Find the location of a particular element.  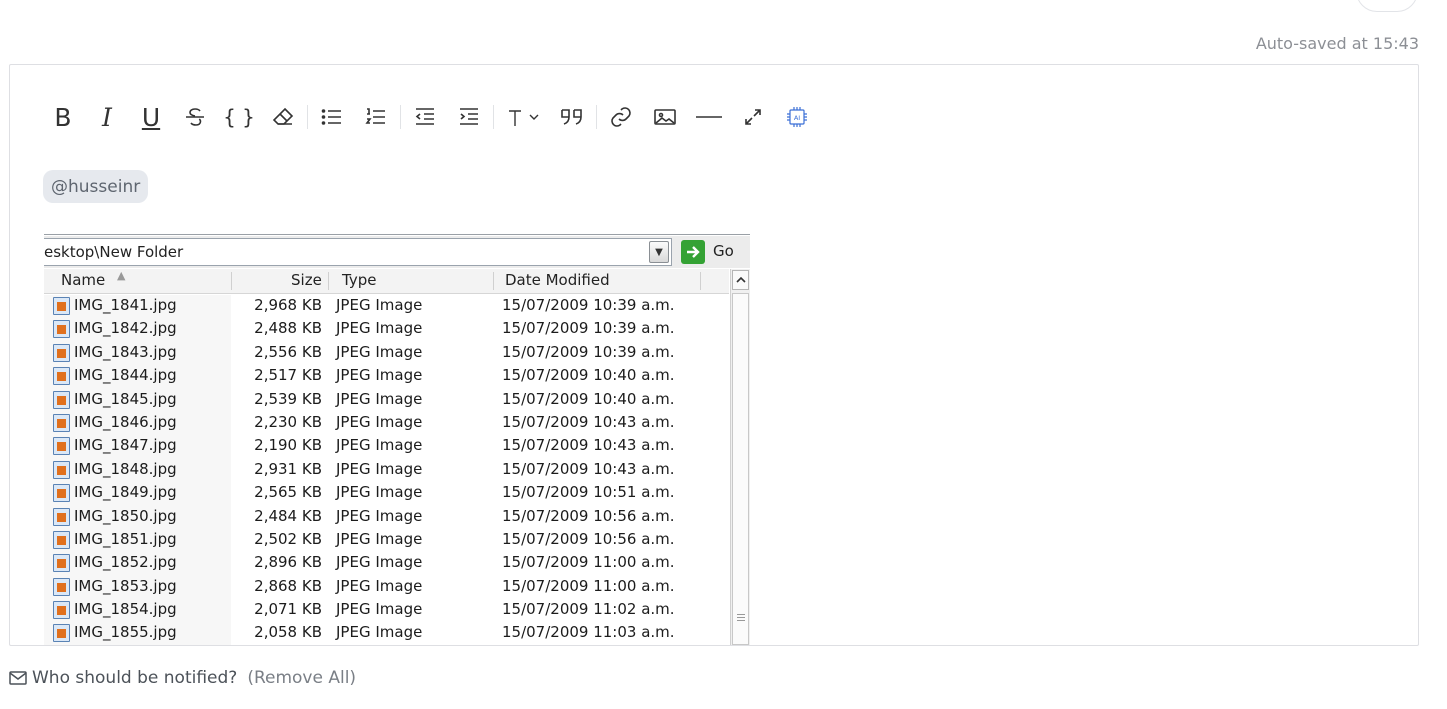

file-name: IMG_1852.jpg is located at coordinates (125, 562).